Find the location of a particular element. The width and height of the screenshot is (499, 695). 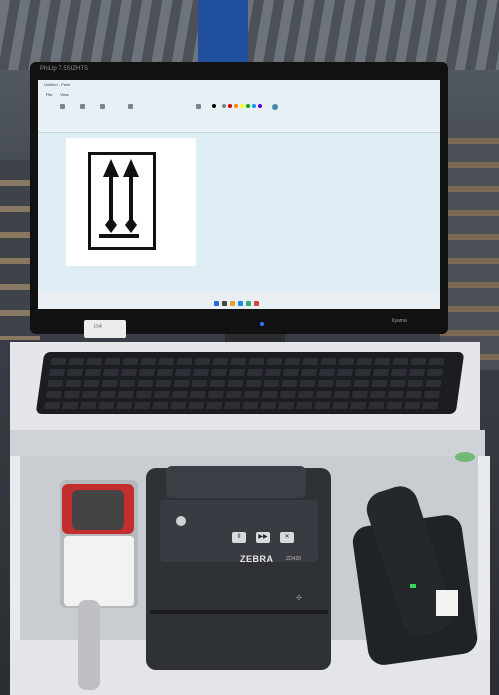

brush-tool-icon is located at coordinates (102, 106).